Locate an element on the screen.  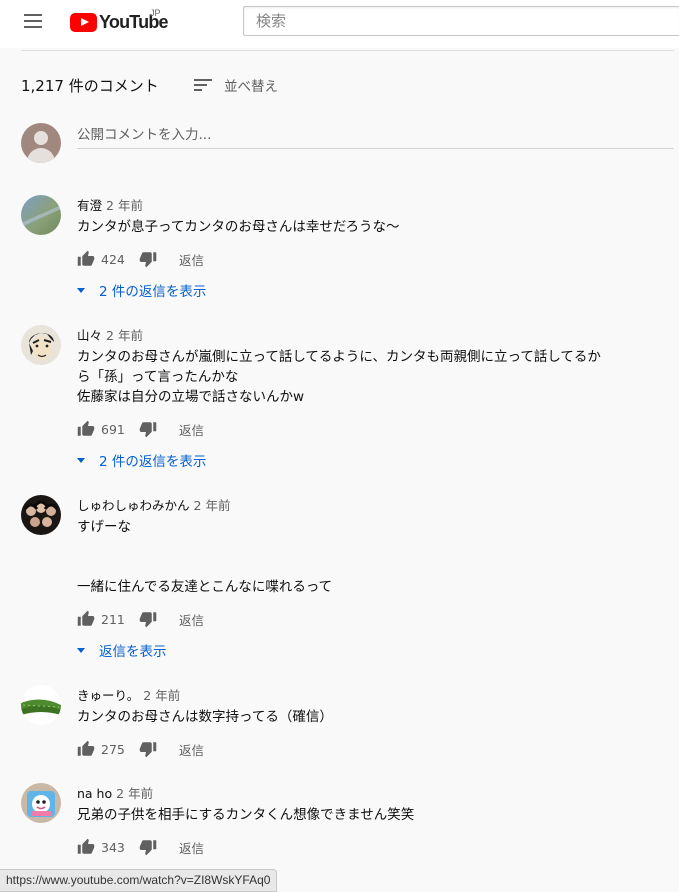
like-count: 424 is located at coordinates (113, 259).